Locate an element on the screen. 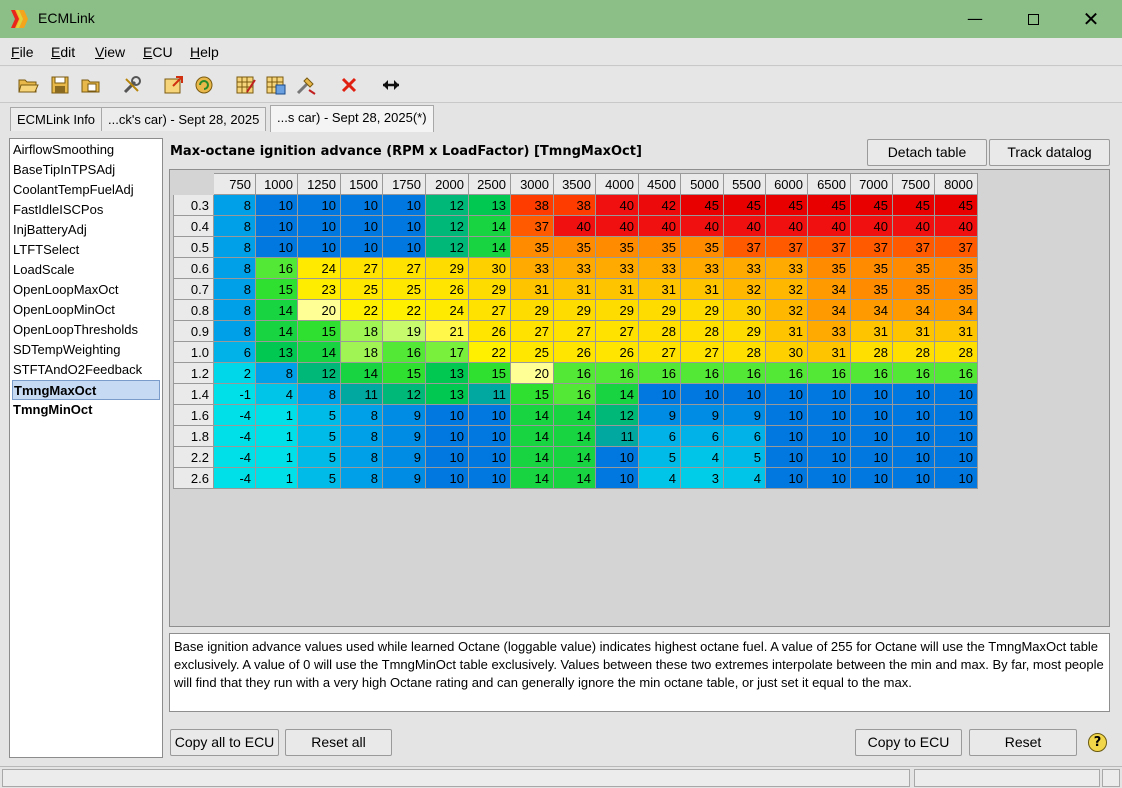  rpm-column-header: 5000 is located at coordinates (702, 184).